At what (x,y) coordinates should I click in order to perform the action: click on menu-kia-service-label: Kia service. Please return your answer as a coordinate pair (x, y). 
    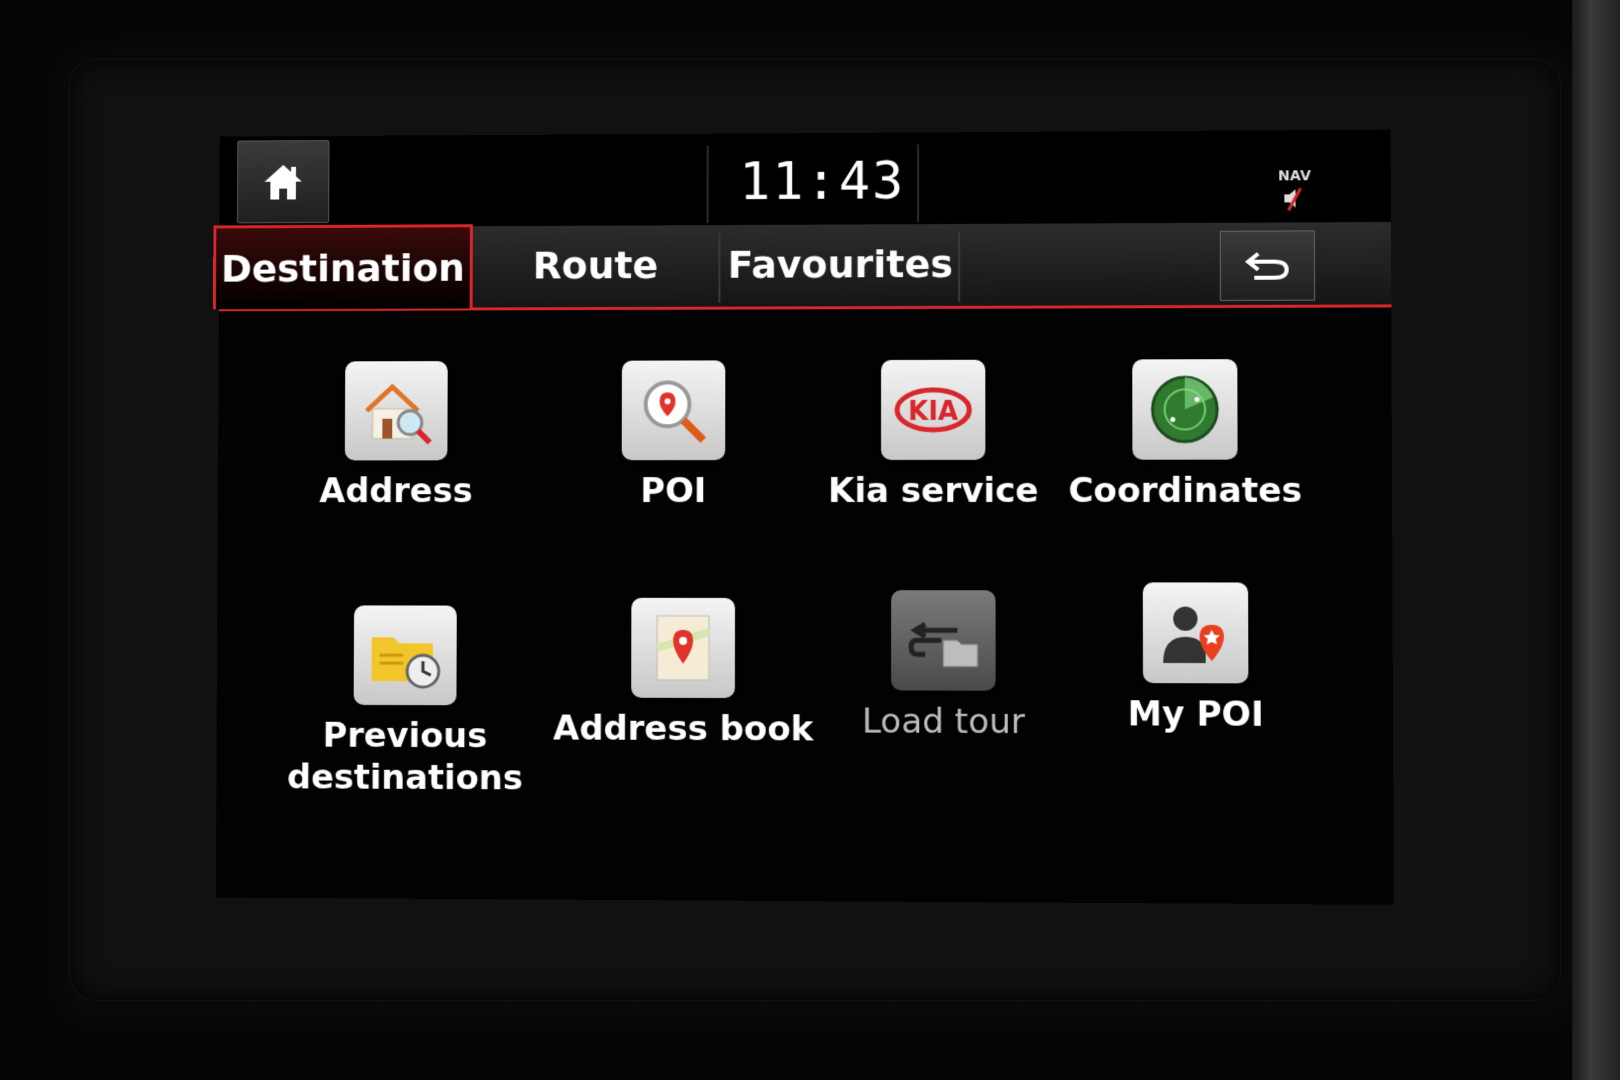
    Looking at the image, I should click on (933, 490).